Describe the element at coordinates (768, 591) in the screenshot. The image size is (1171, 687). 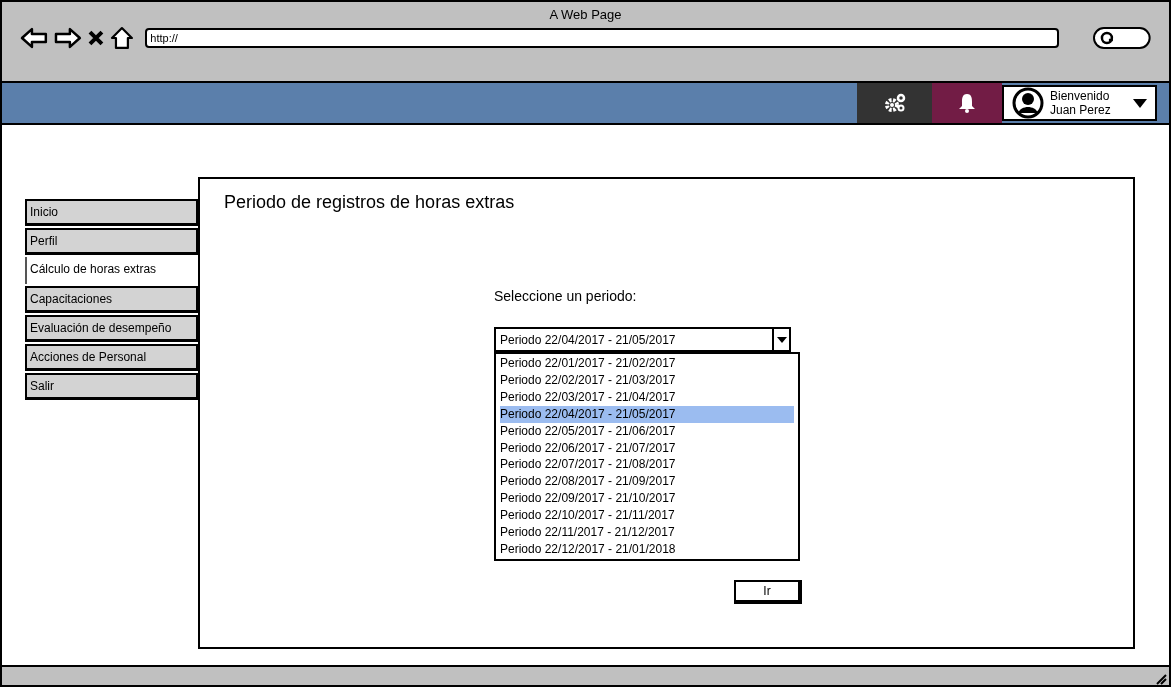
I see `go-button: Ir` at that location.